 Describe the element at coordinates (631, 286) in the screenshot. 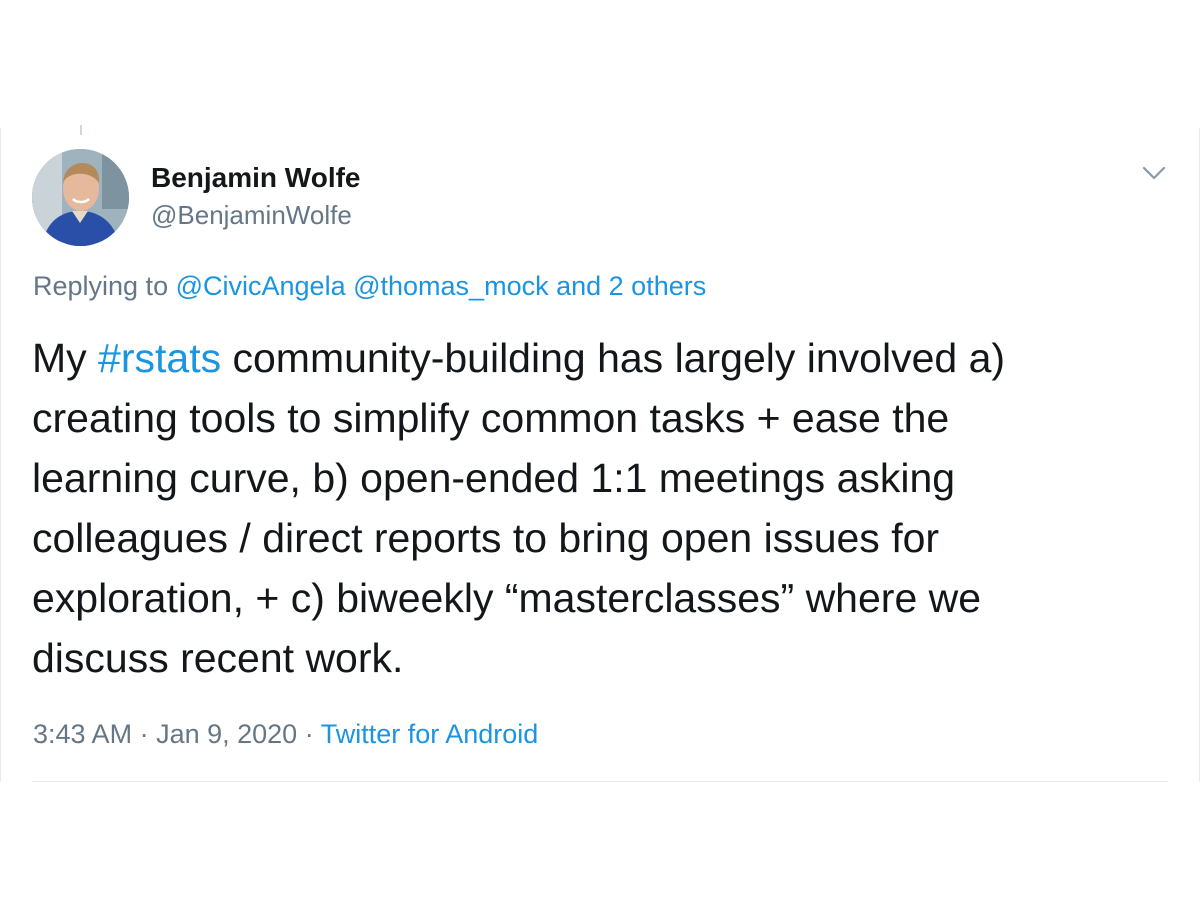

I see `mention-others: and 2 others` at that location.